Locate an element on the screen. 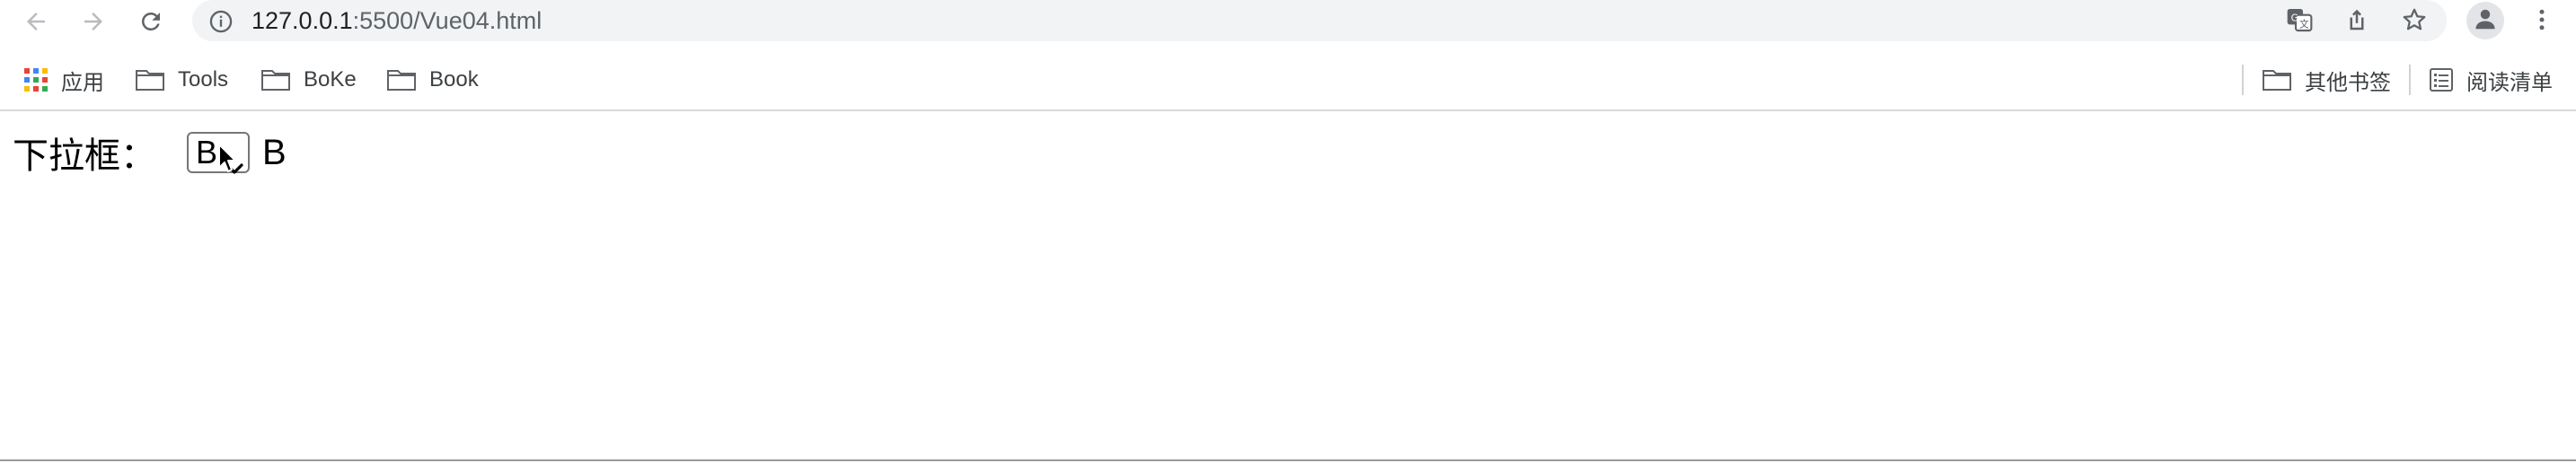 The height and width of the screenshot is (463, 2576). bookmark-apps-label: 应用 is located at coordinates (82, 82).